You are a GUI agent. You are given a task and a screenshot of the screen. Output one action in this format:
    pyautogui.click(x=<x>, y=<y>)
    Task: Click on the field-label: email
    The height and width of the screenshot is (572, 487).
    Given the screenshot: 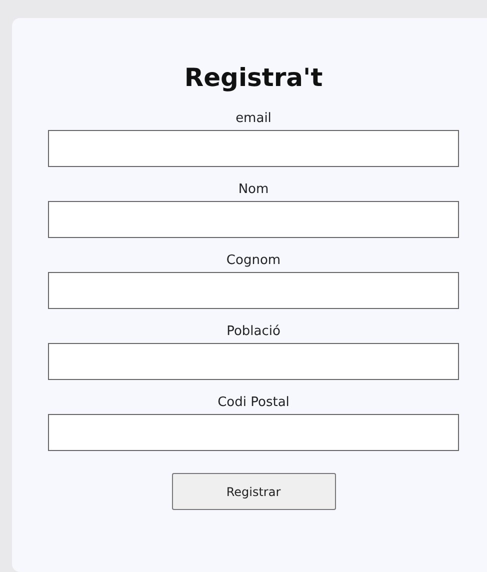 What is the action you would take?
    pyautogui.click(x=254, y=119)
    